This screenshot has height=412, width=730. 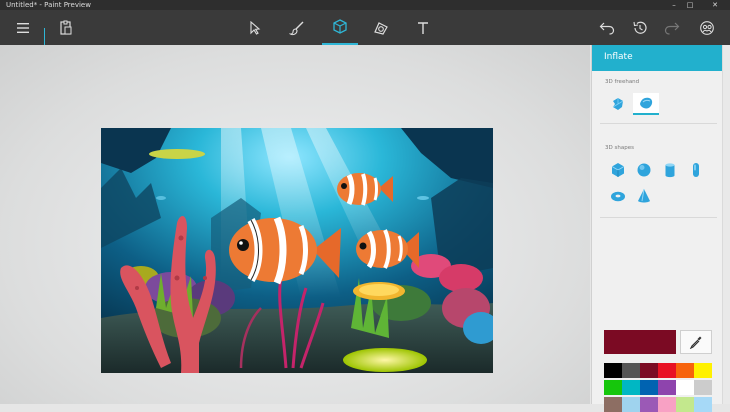 I want to click on 3d-objects-tool-icon, so click(x=340, y=27).